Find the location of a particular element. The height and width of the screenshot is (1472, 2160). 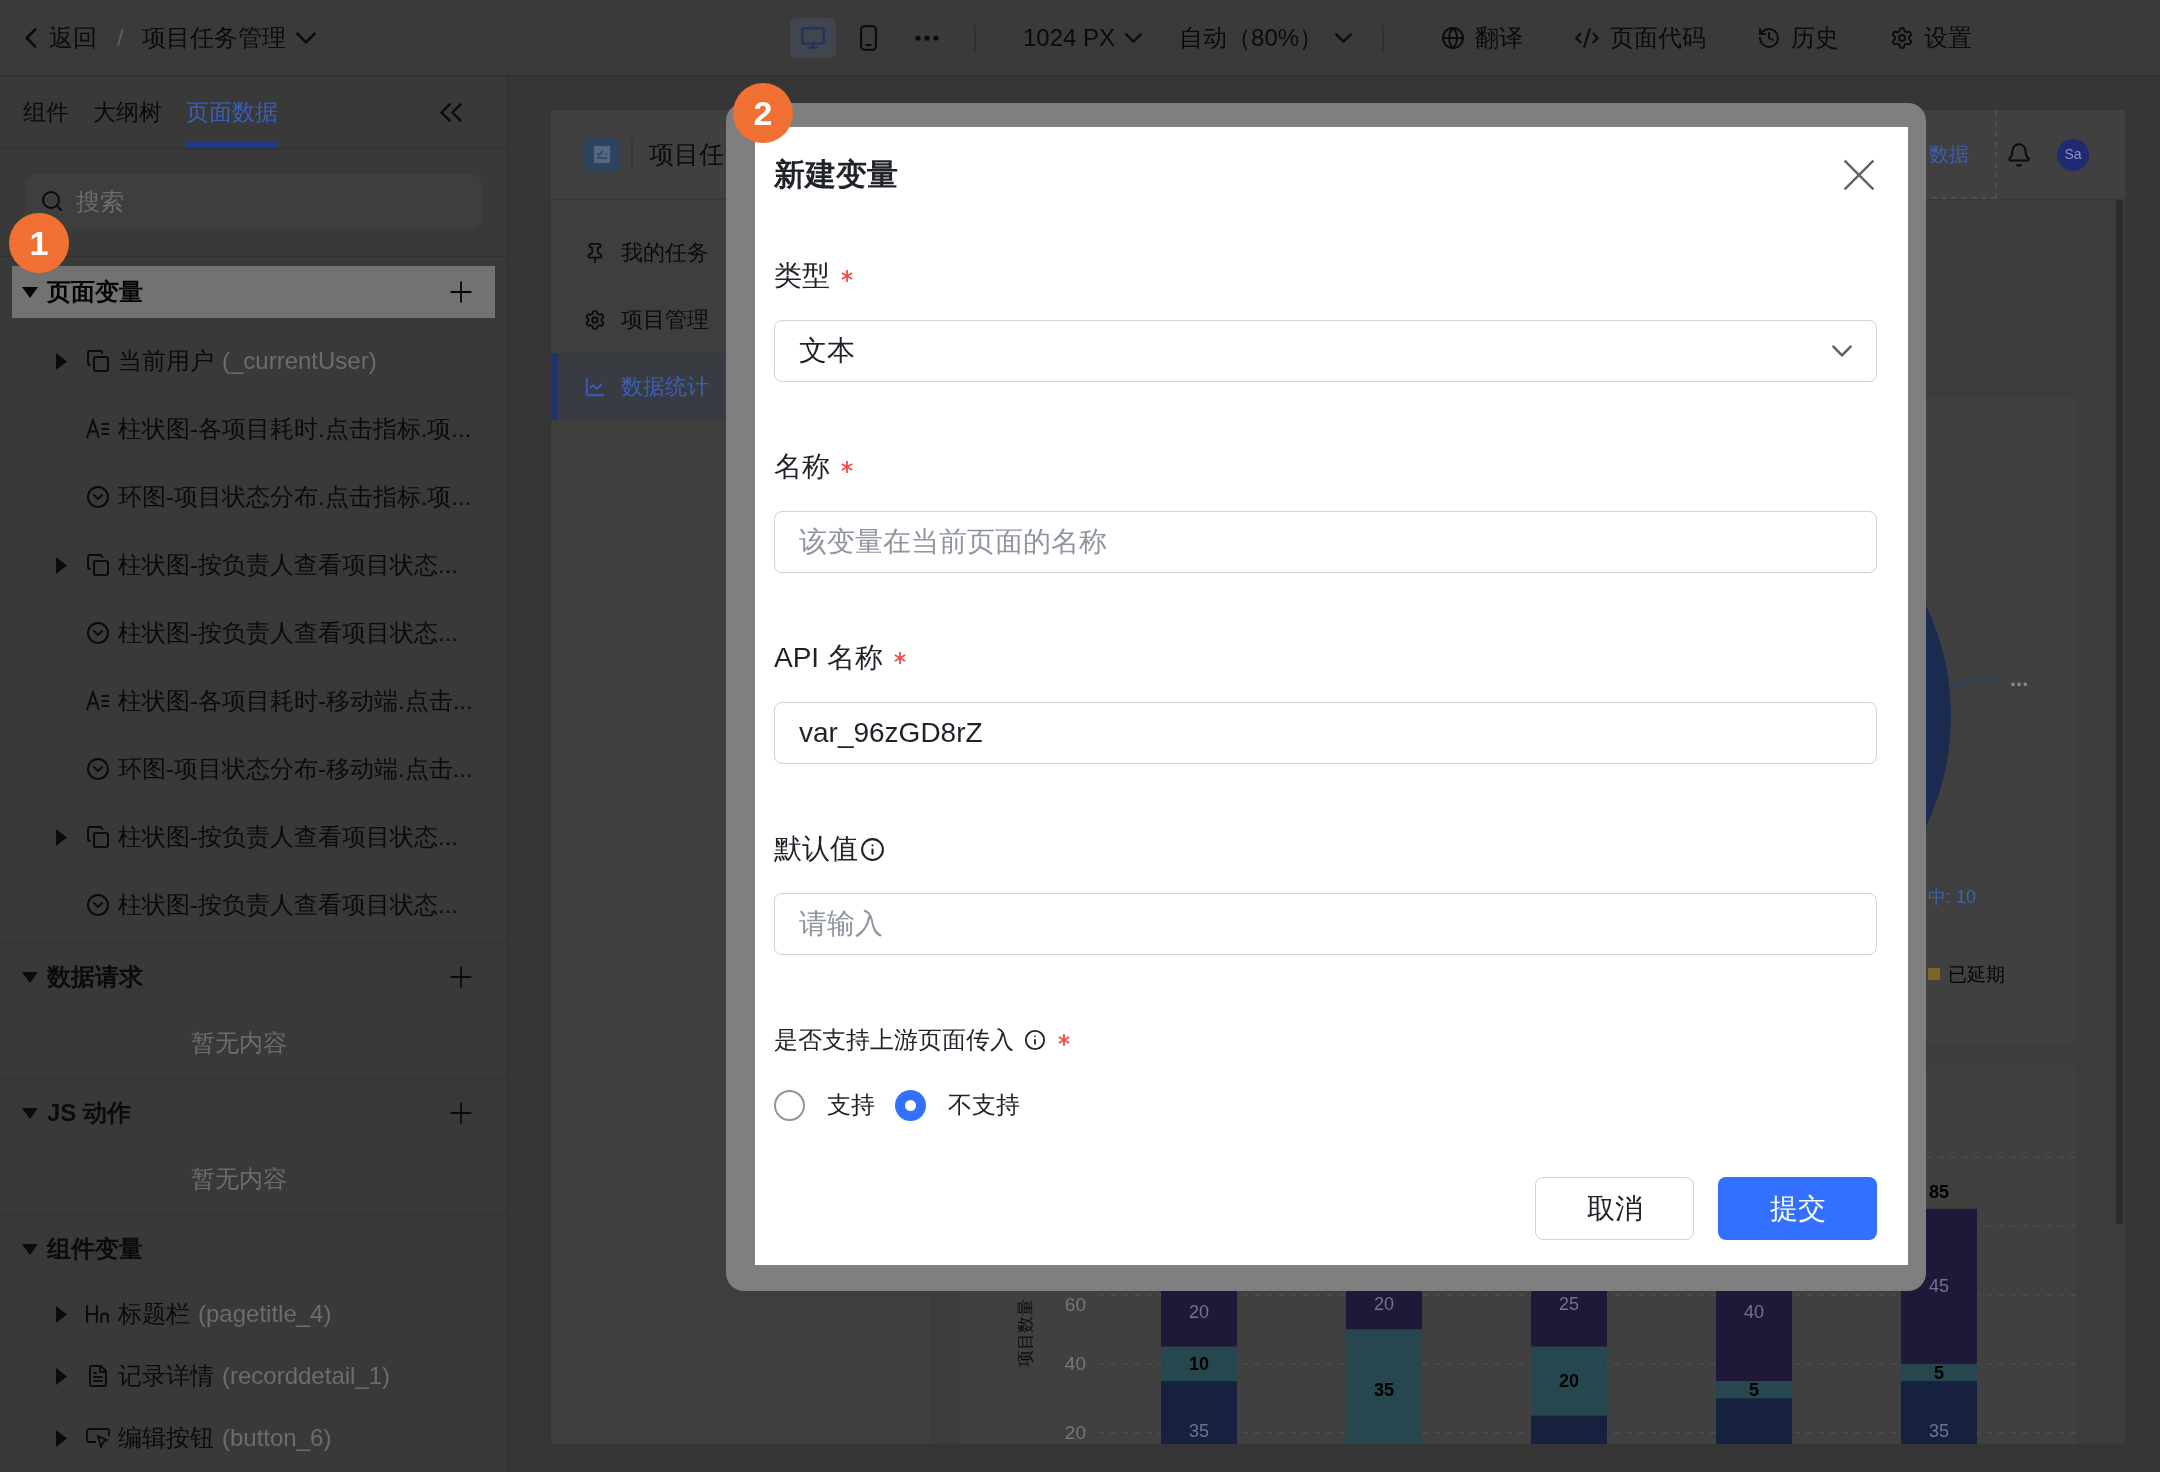

header-link: 数据 is located at coordinates (1949, 153).